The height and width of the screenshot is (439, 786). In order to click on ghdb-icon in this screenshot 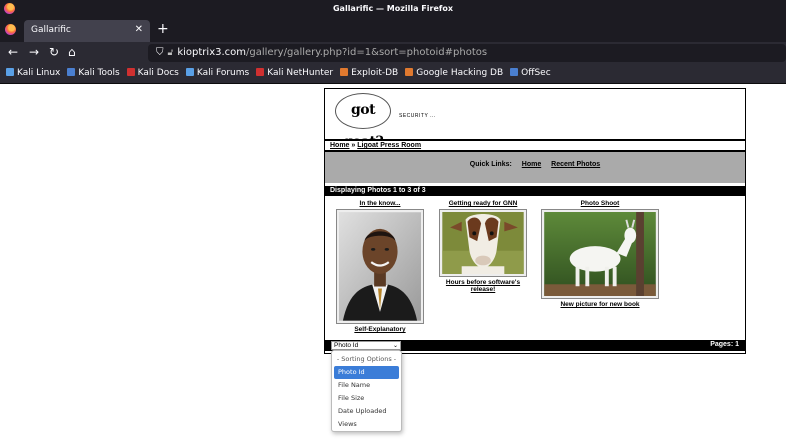, I will do `click(409, 72)`.